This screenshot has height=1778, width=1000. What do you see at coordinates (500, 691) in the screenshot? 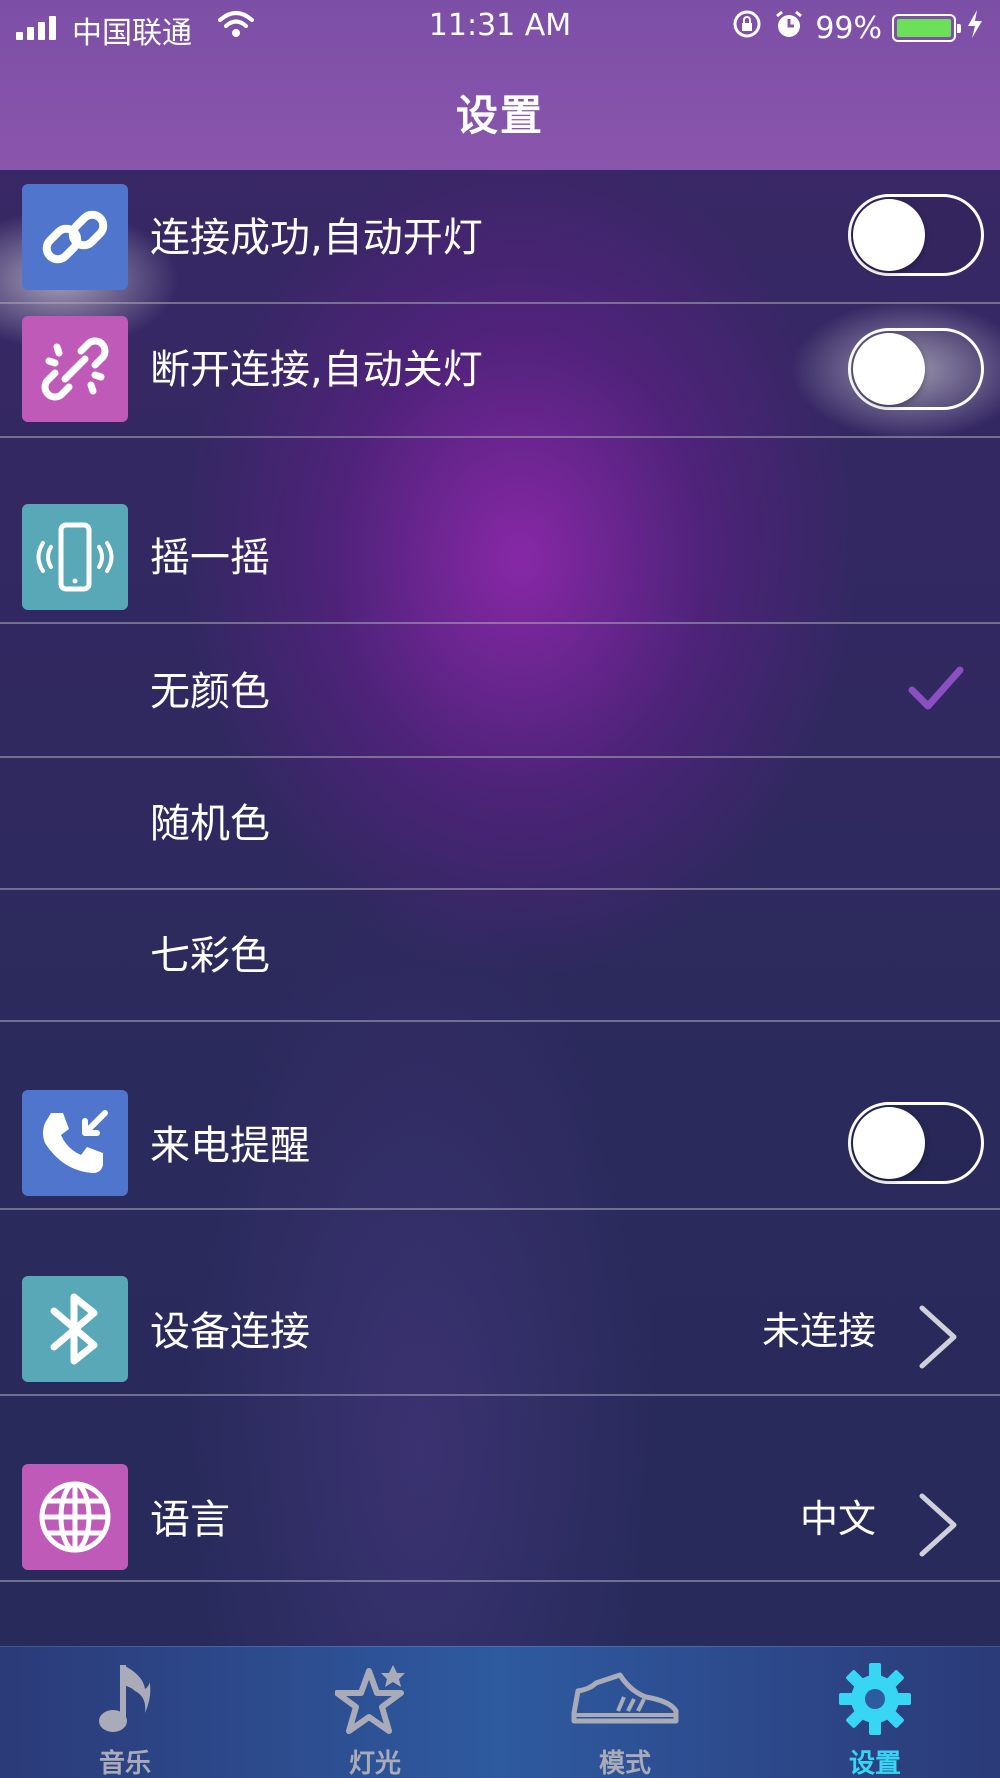
I see `shake-option-row: 无颜色` at bounding box center [500, 691].